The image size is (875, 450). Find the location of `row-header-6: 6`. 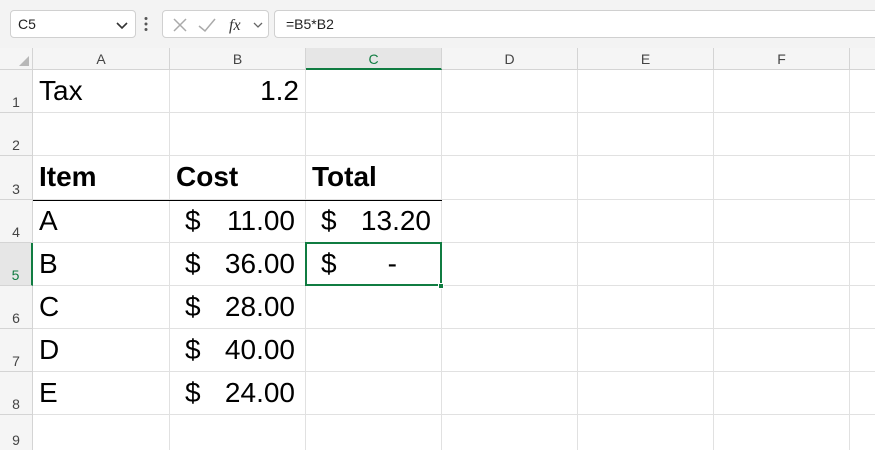

row-header-6: 6 is located at coordinates (16, 307).